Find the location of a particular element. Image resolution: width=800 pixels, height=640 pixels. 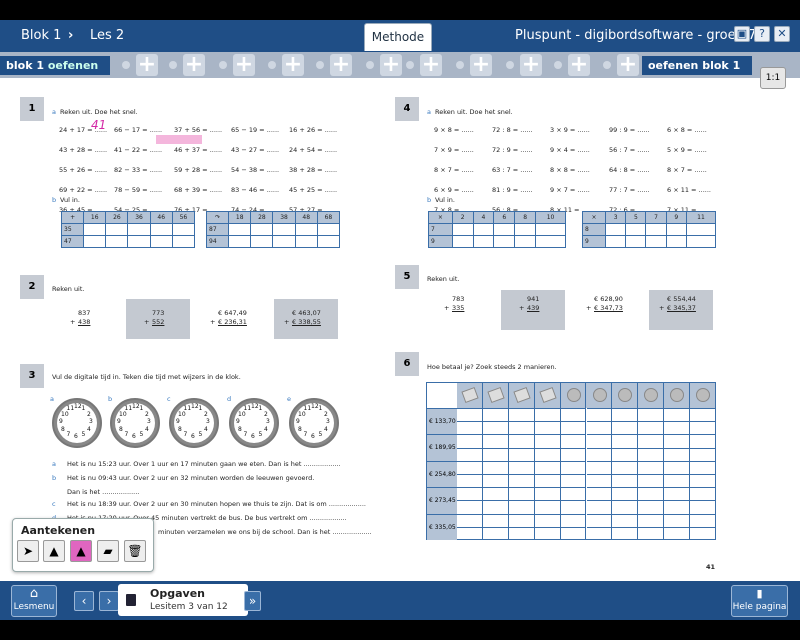

help-button: ? is located at coordinates (762, 34).